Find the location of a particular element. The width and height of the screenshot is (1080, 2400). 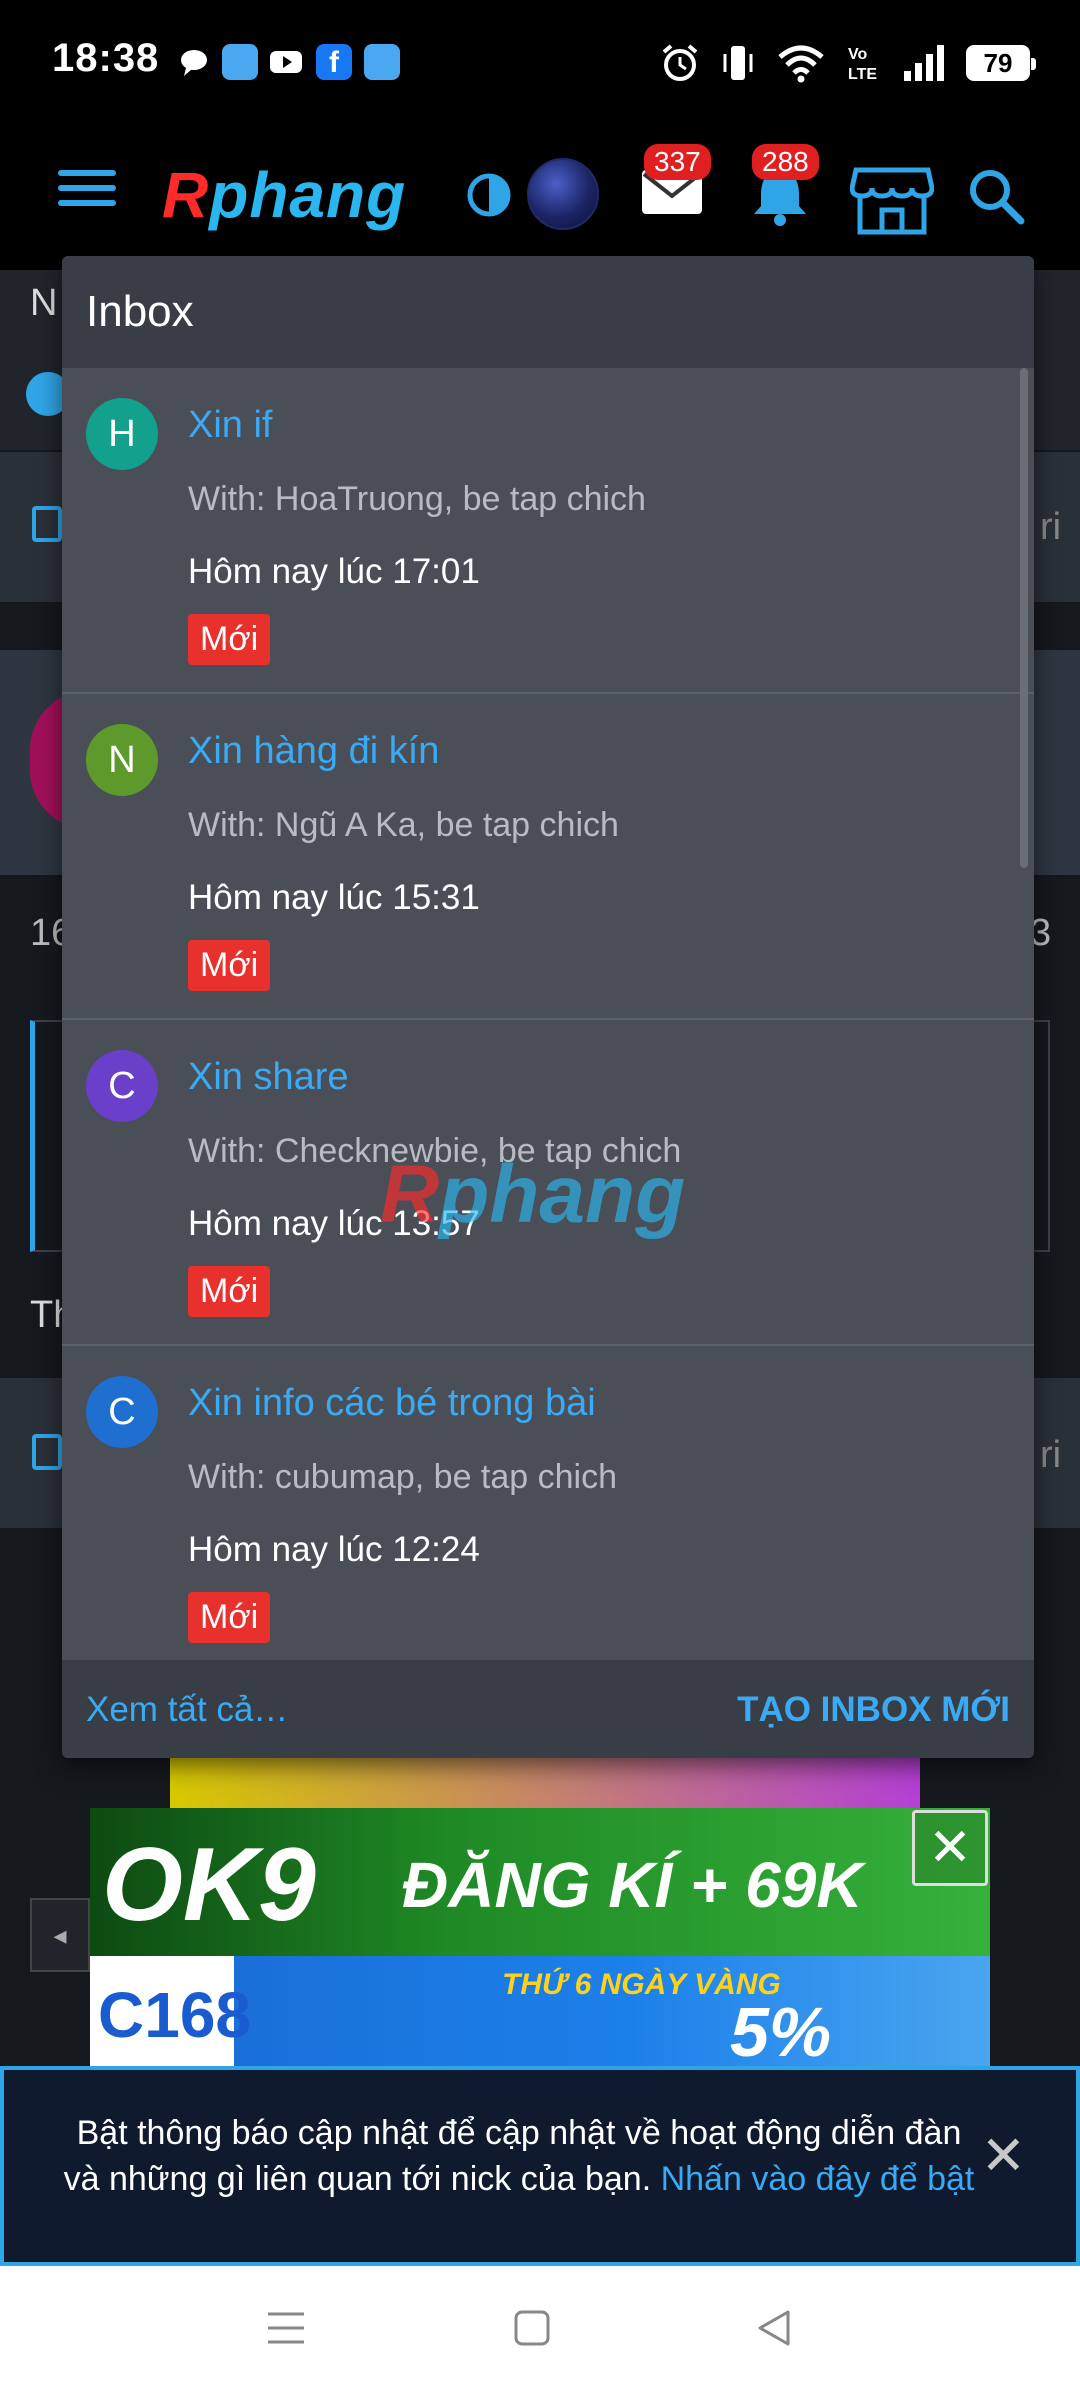

alarm-icon is located at coordinates (680, 62).